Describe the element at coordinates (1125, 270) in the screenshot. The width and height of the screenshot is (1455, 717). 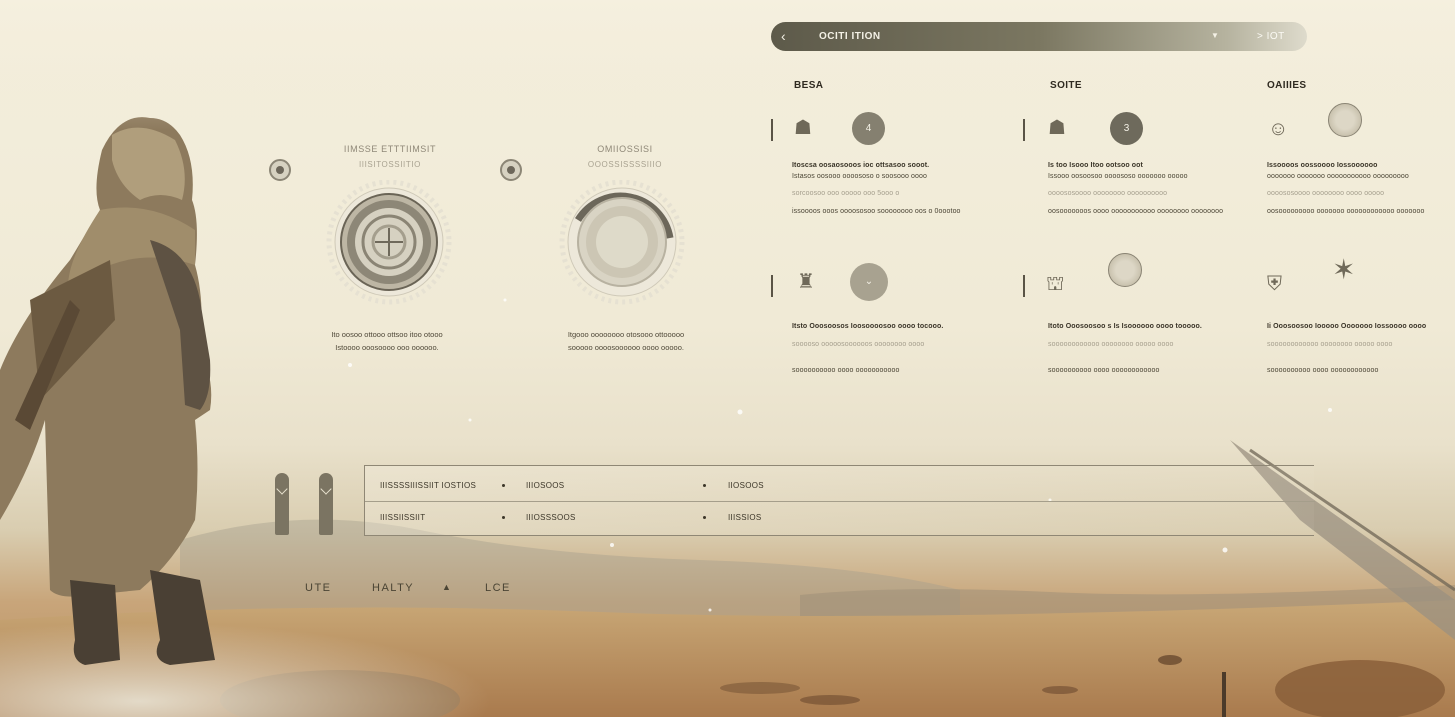
I see `emblem-icon` at that location.